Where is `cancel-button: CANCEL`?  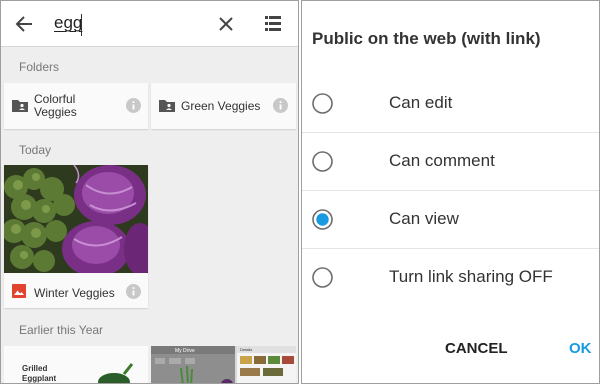 cancel-button: CANCEL is located at coordinates (476, 348).